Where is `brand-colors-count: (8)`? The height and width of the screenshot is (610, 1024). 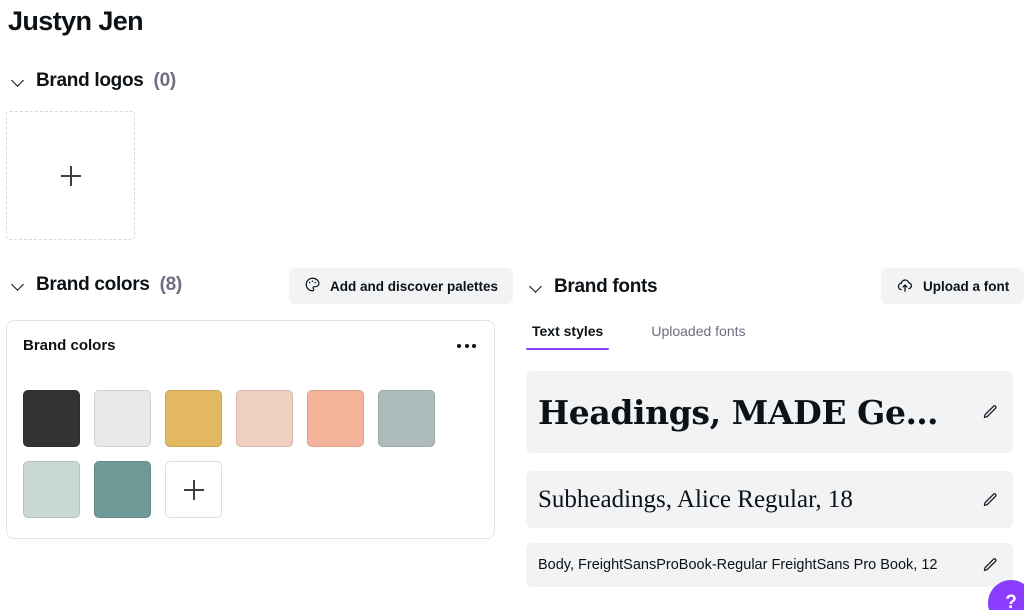
brand-colors-count: (8) is located at coordinates (171, 284).